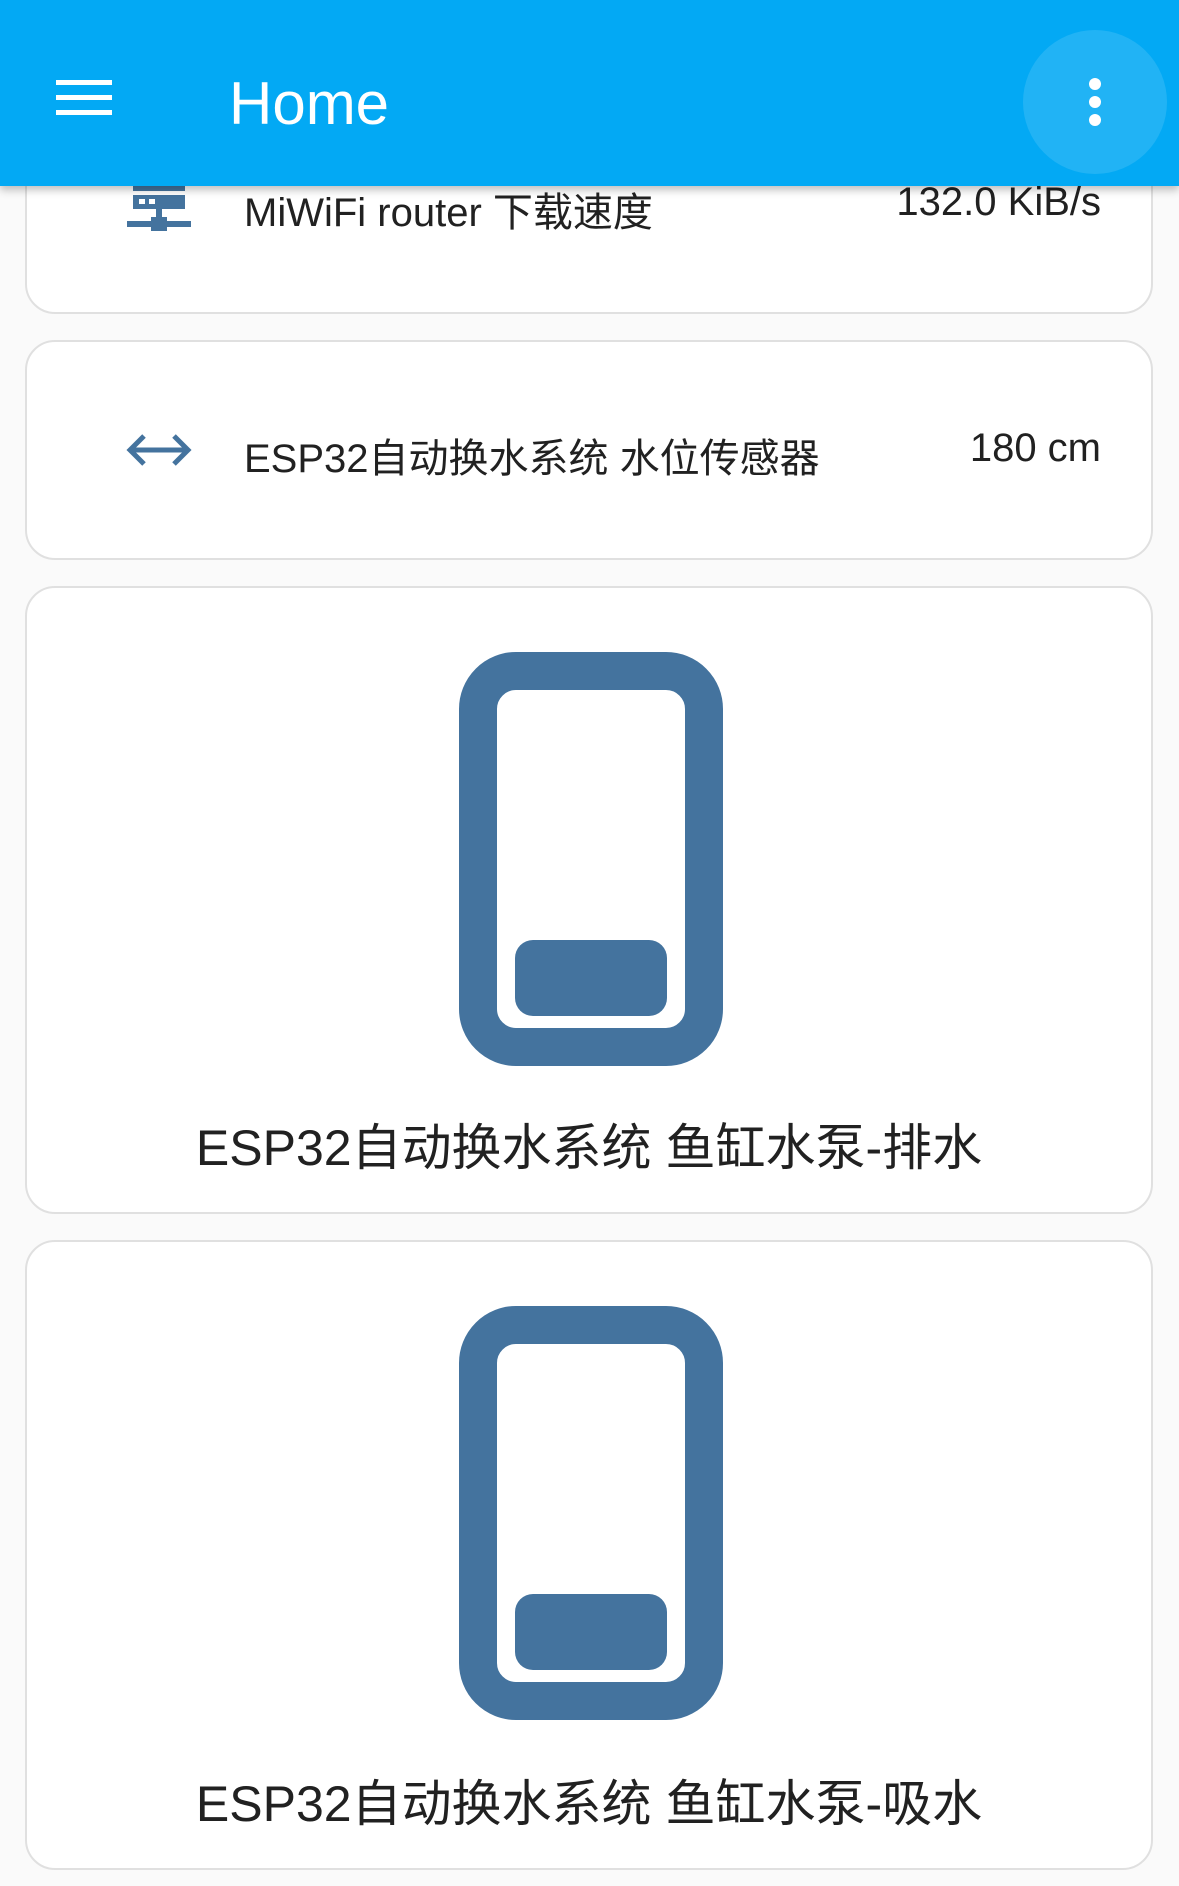 The width and height of the screenshot is (1179, 1886). I want to click on entity-name: ESP32自动换水系统 水位传感器, so click(532, 459).